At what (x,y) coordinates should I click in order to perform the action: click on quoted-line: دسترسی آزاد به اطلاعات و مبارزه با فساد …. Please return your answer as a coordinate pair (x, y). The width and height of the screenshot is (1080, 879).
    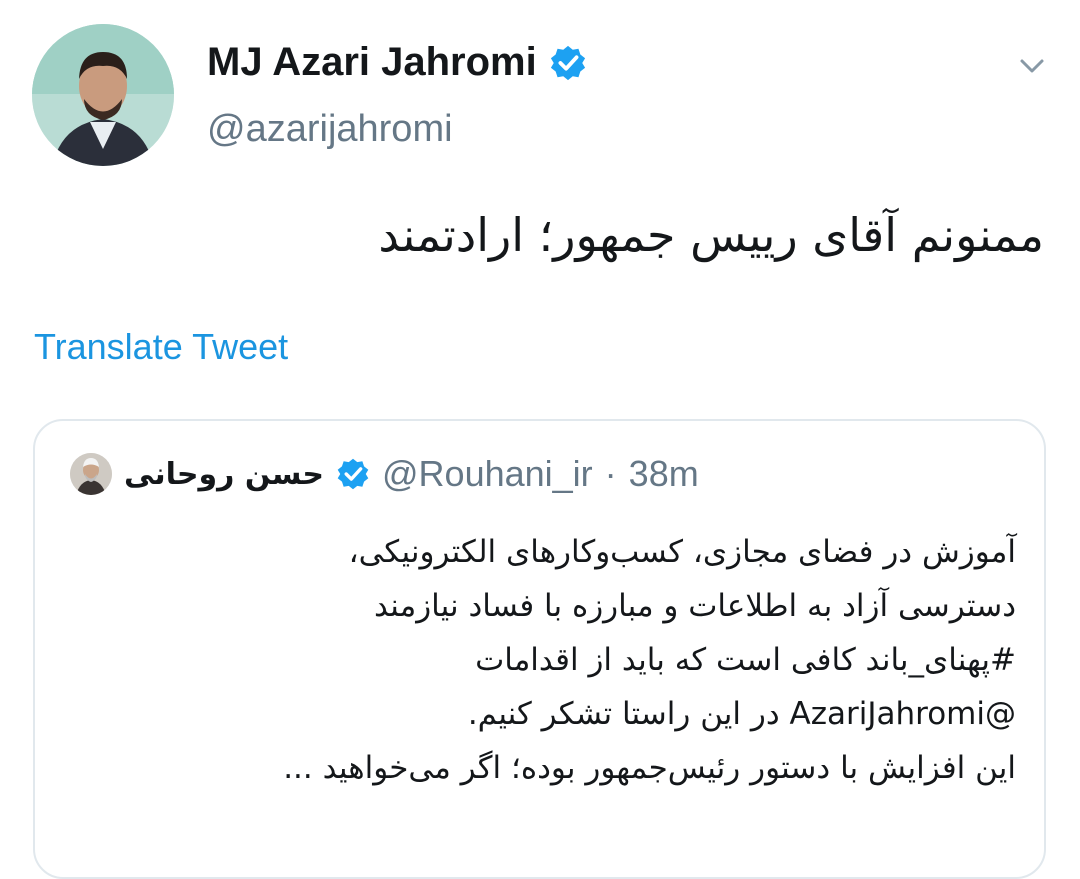
    Looking at the image, I should click on (694, 606).